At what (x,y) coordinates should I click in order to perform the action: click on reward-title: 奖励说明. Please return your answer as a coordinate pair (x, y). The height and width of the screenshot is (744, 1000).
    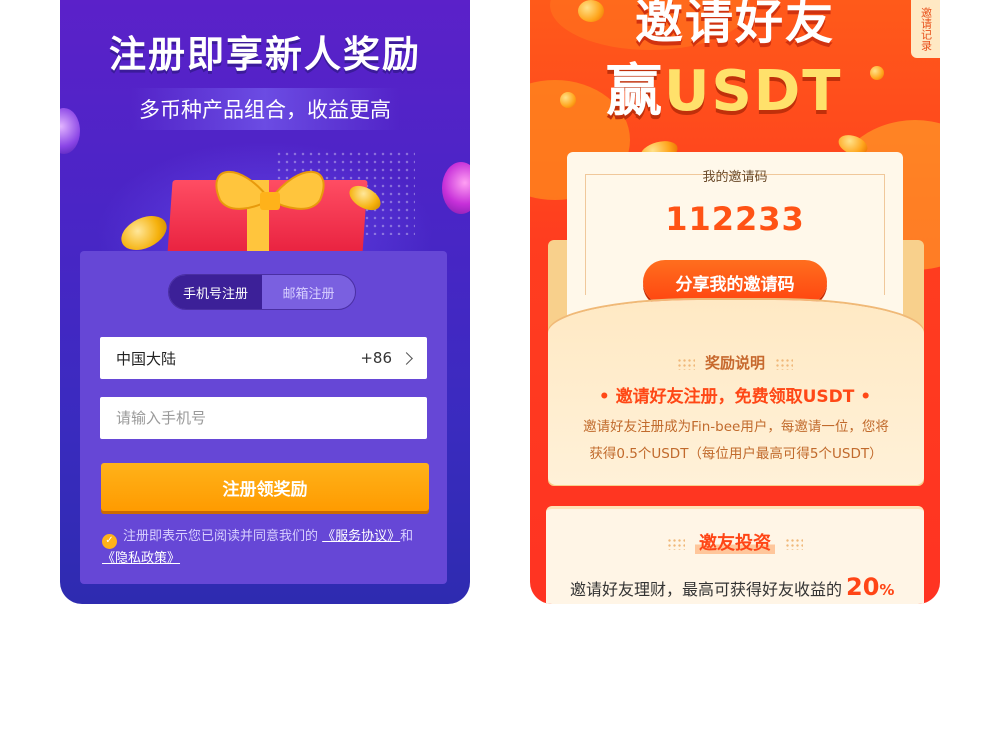
    Looking at the image, I should click on (734, 363).